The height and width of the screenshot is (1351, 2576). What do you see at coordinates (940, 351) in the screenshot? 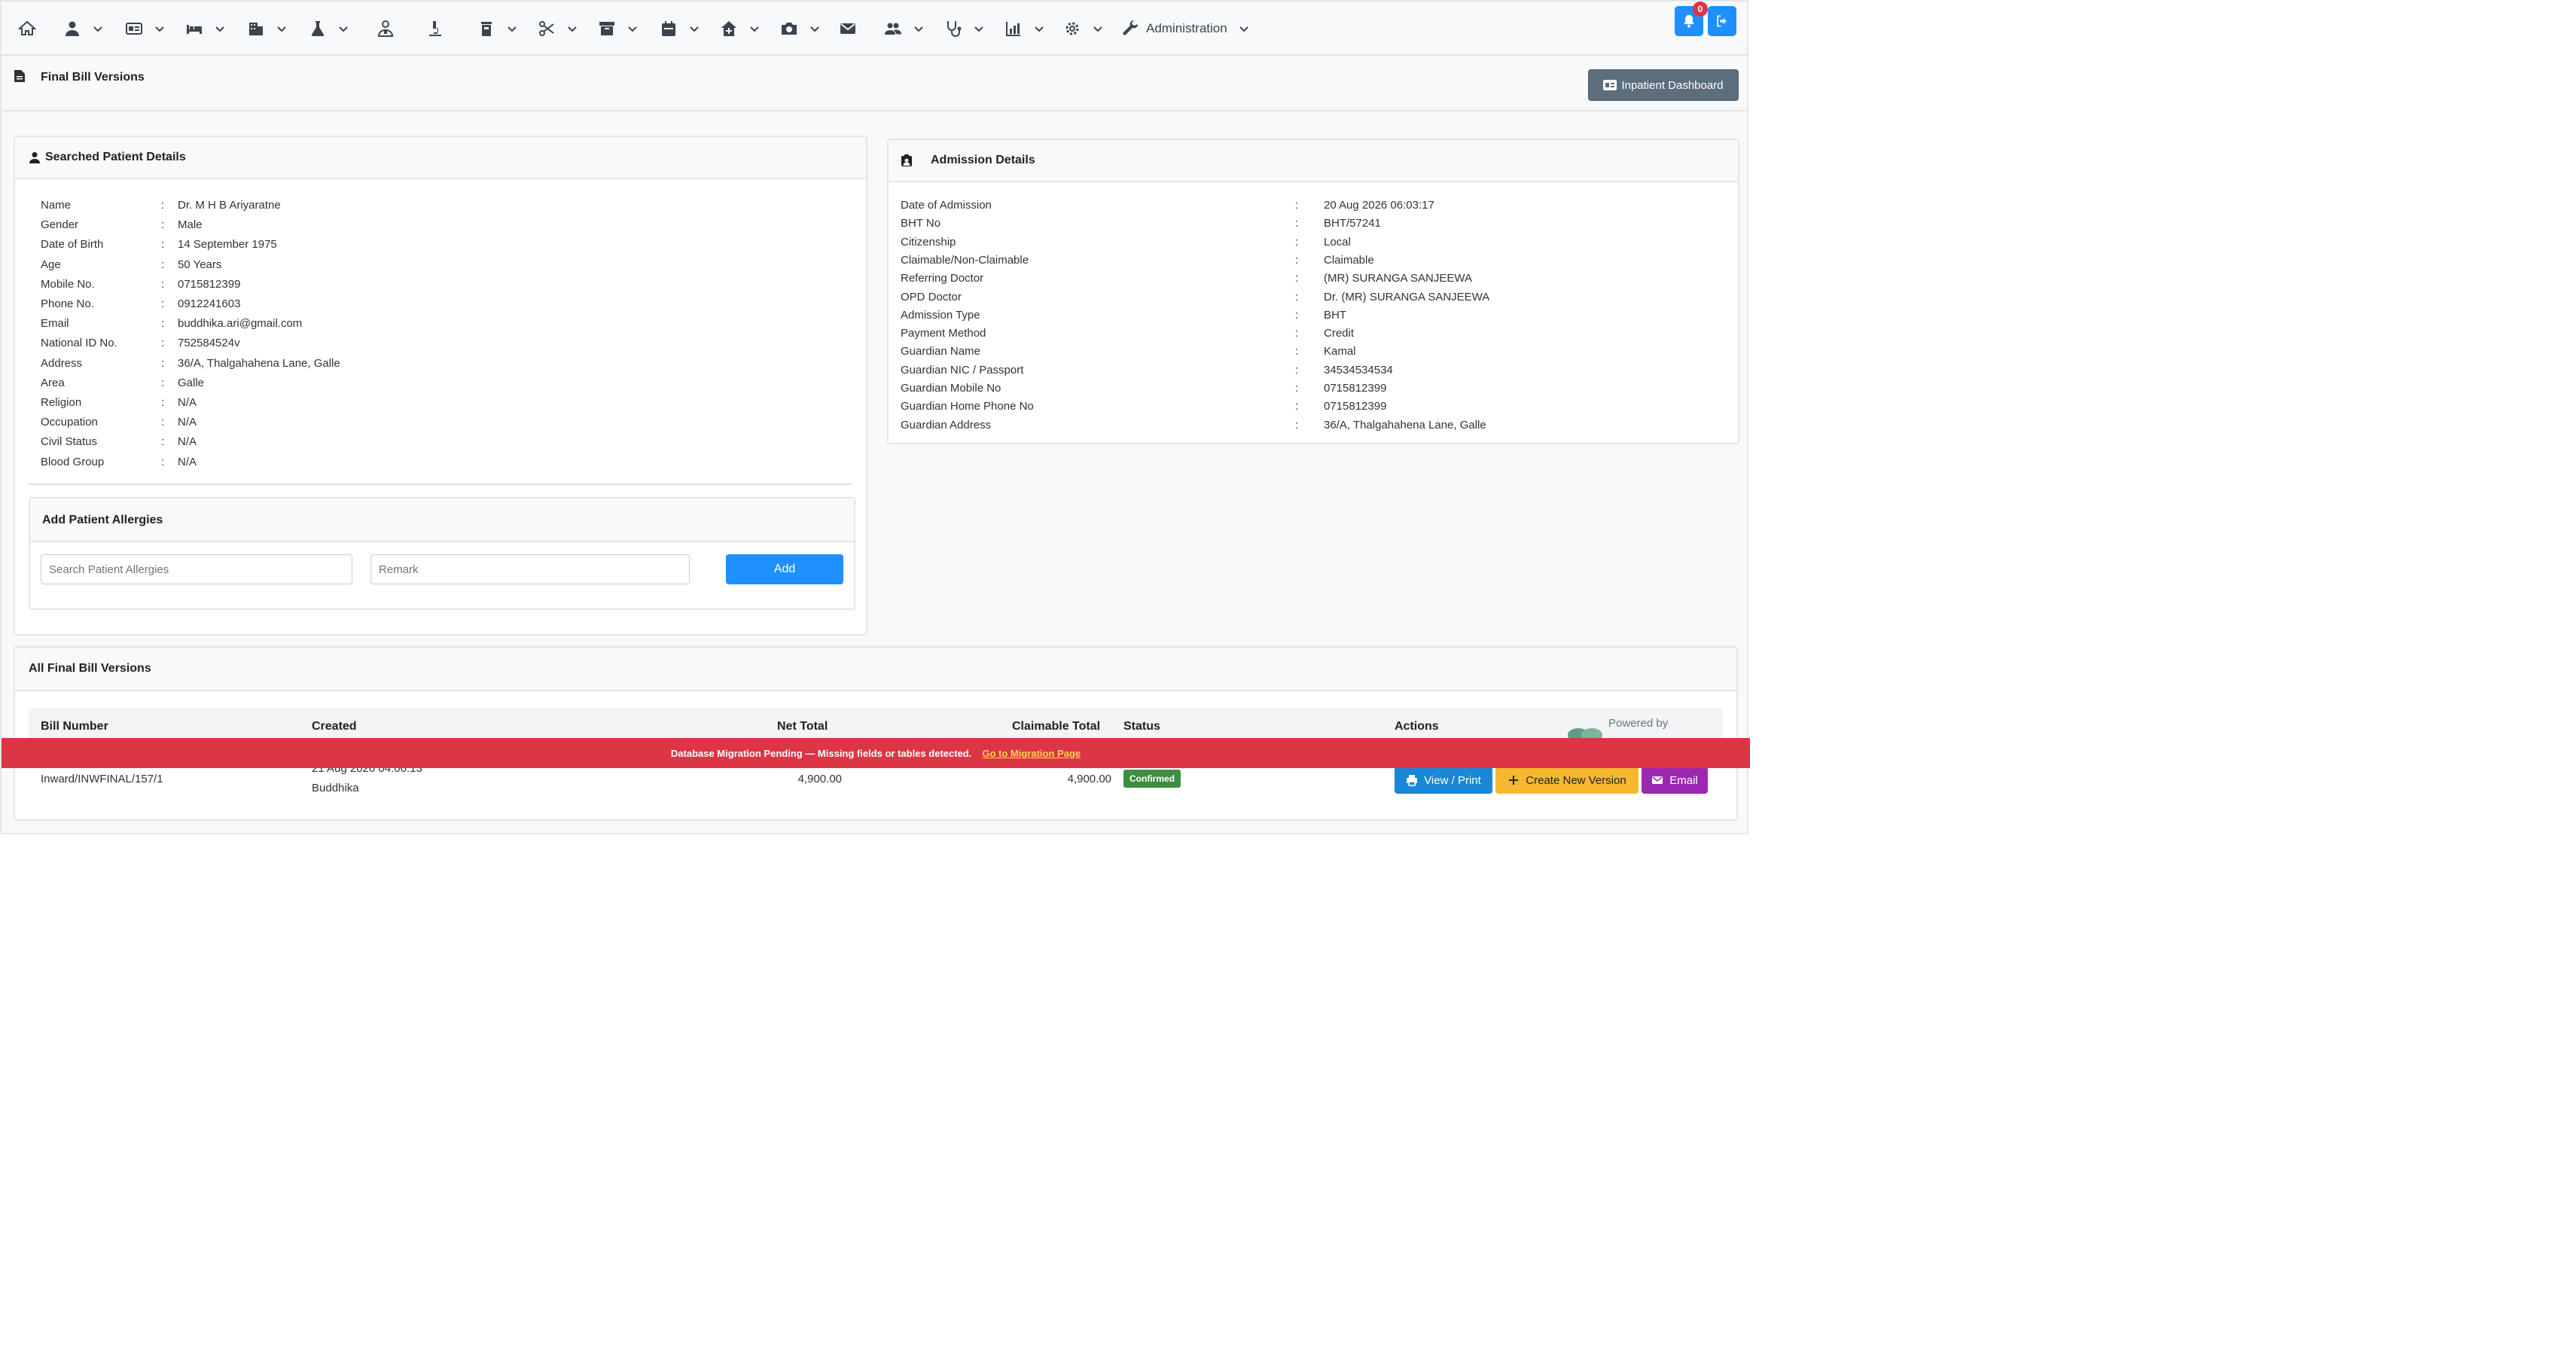
I see `detail-label: Guardian Name` at bounding box center [940, 351].